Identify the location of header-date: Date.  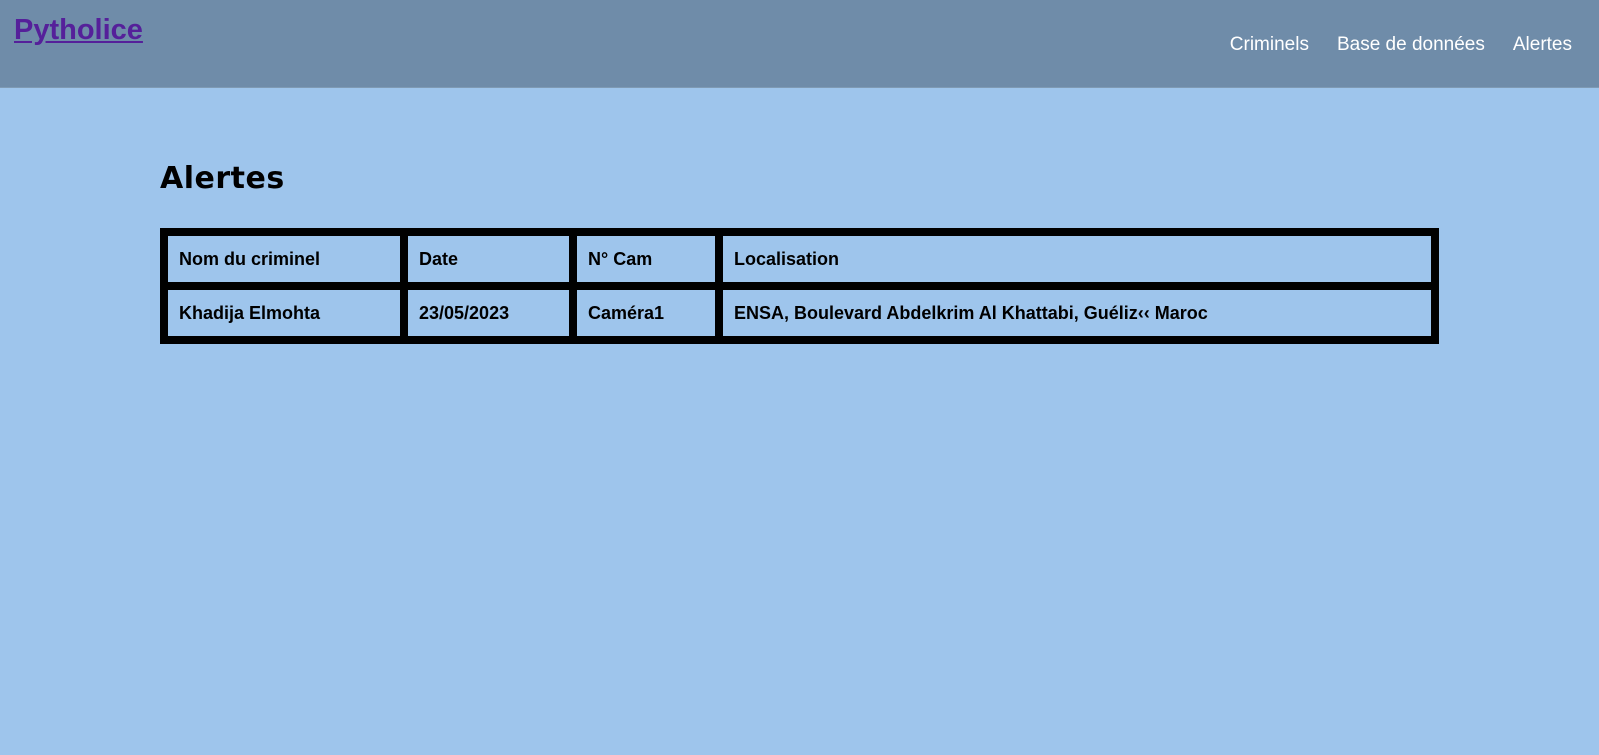
(488, 259).